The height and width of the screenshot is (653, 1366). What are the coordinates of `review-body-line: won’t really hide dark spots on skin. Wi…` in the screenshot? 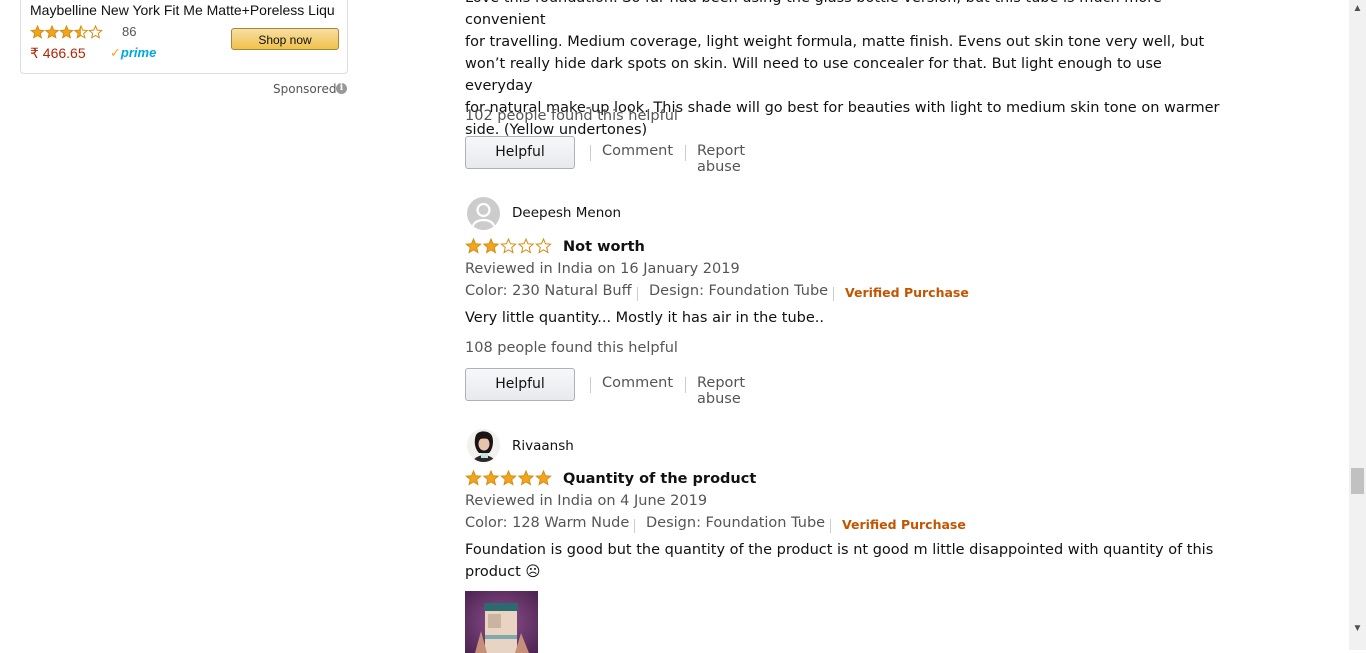 It's located at (813, 75).